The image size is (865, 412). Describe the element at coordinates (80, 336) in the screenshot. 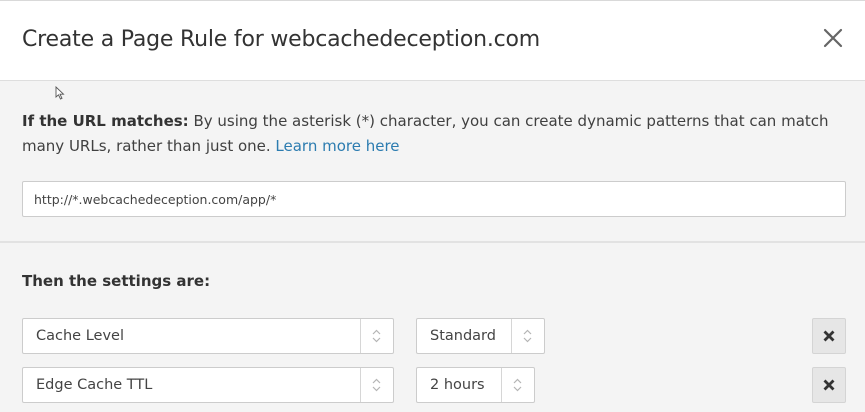

I see `setting-select-value: Cache Level` at that location.